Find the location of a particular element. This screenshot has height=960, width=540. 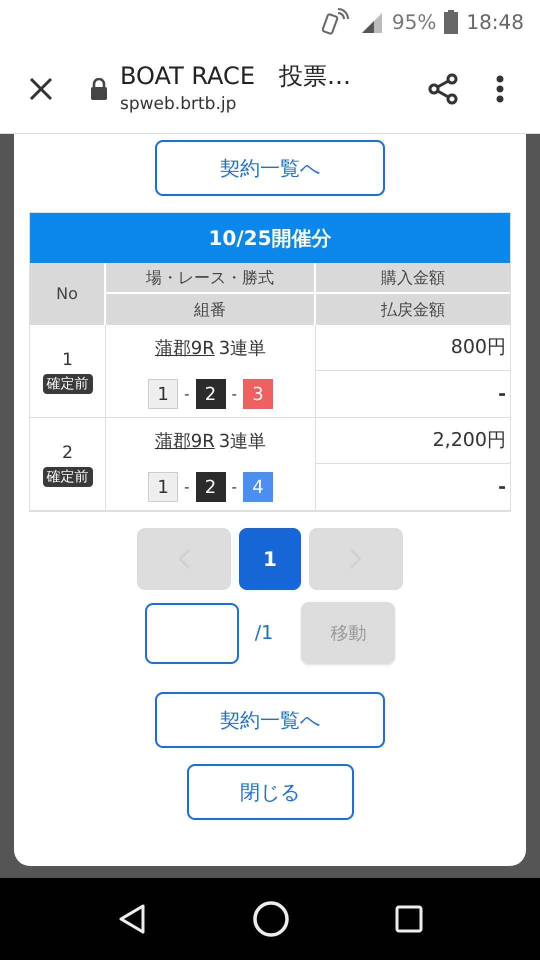

battery-icon is located at coordinates (451, 22).